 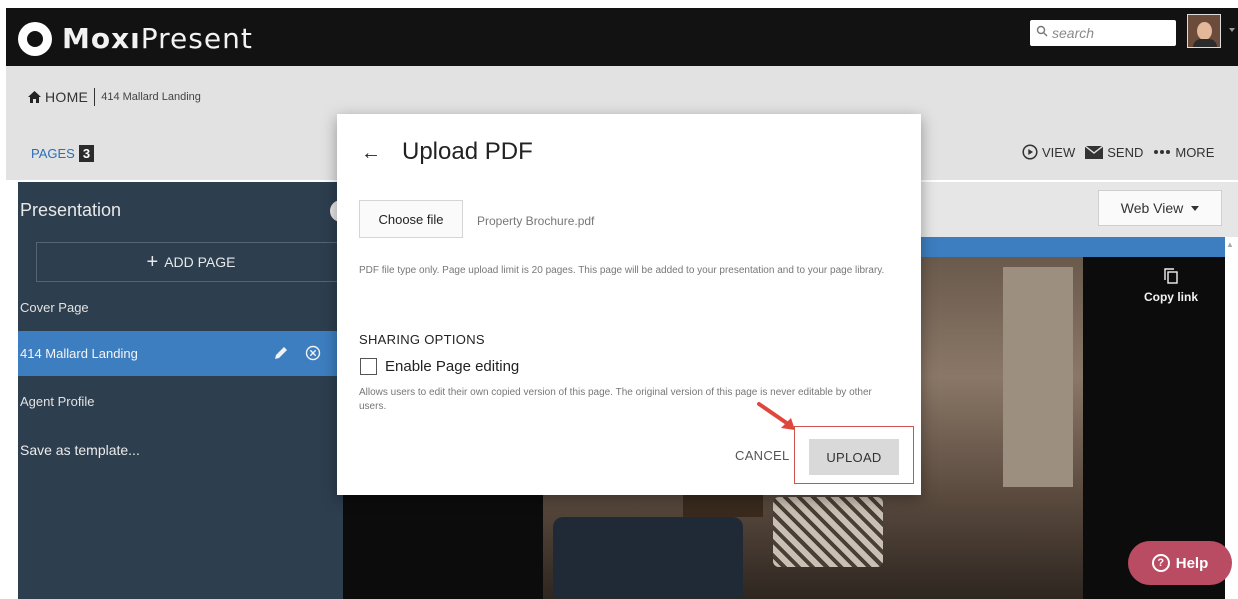 What do you see at coordinates (180, 401) in the screenshot?
I see `sidebar-item-agent-profile: Agent Profile` at bounding box center [180, 401].